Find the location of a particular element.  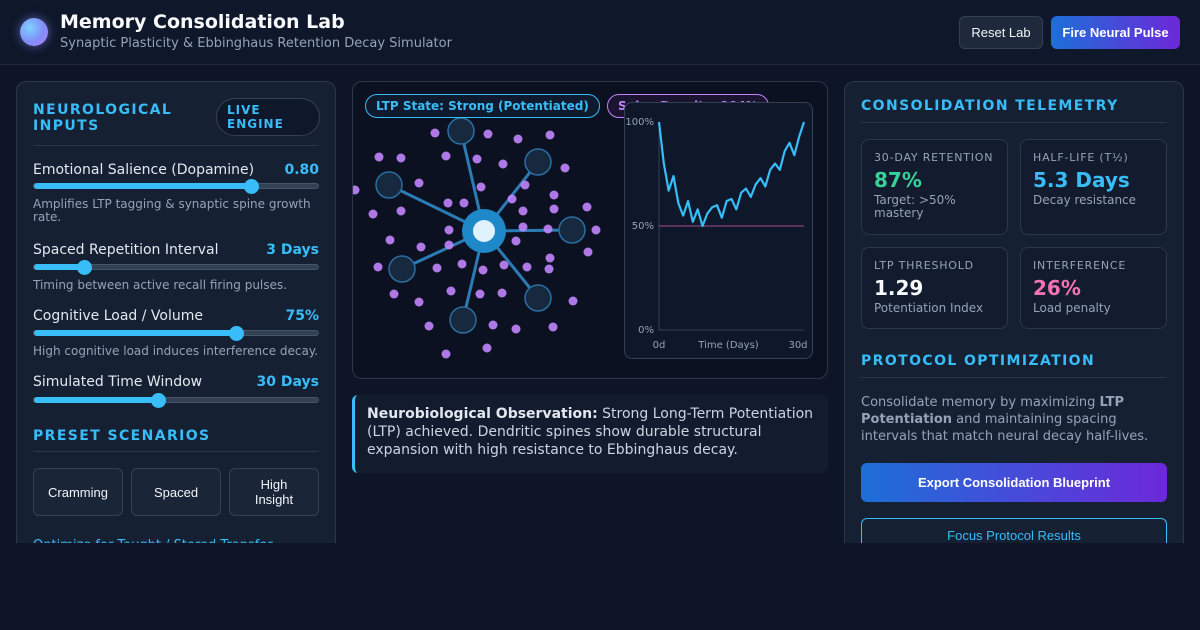

telemetry-title: CONSOLIDATION TELEMETRY is located at coordinates (990, 106).